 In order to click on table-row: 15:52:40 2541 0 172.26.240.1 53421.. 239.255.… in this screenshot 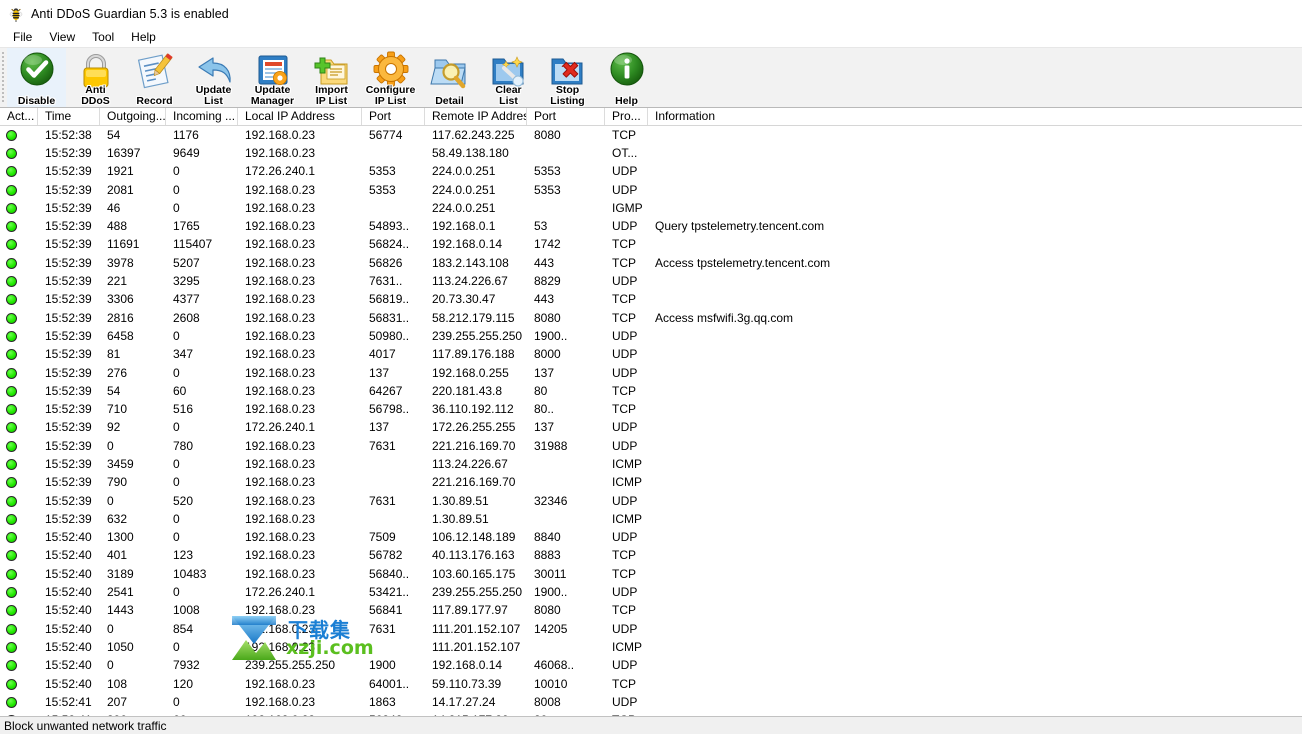, I will do `click(651, 592)`.